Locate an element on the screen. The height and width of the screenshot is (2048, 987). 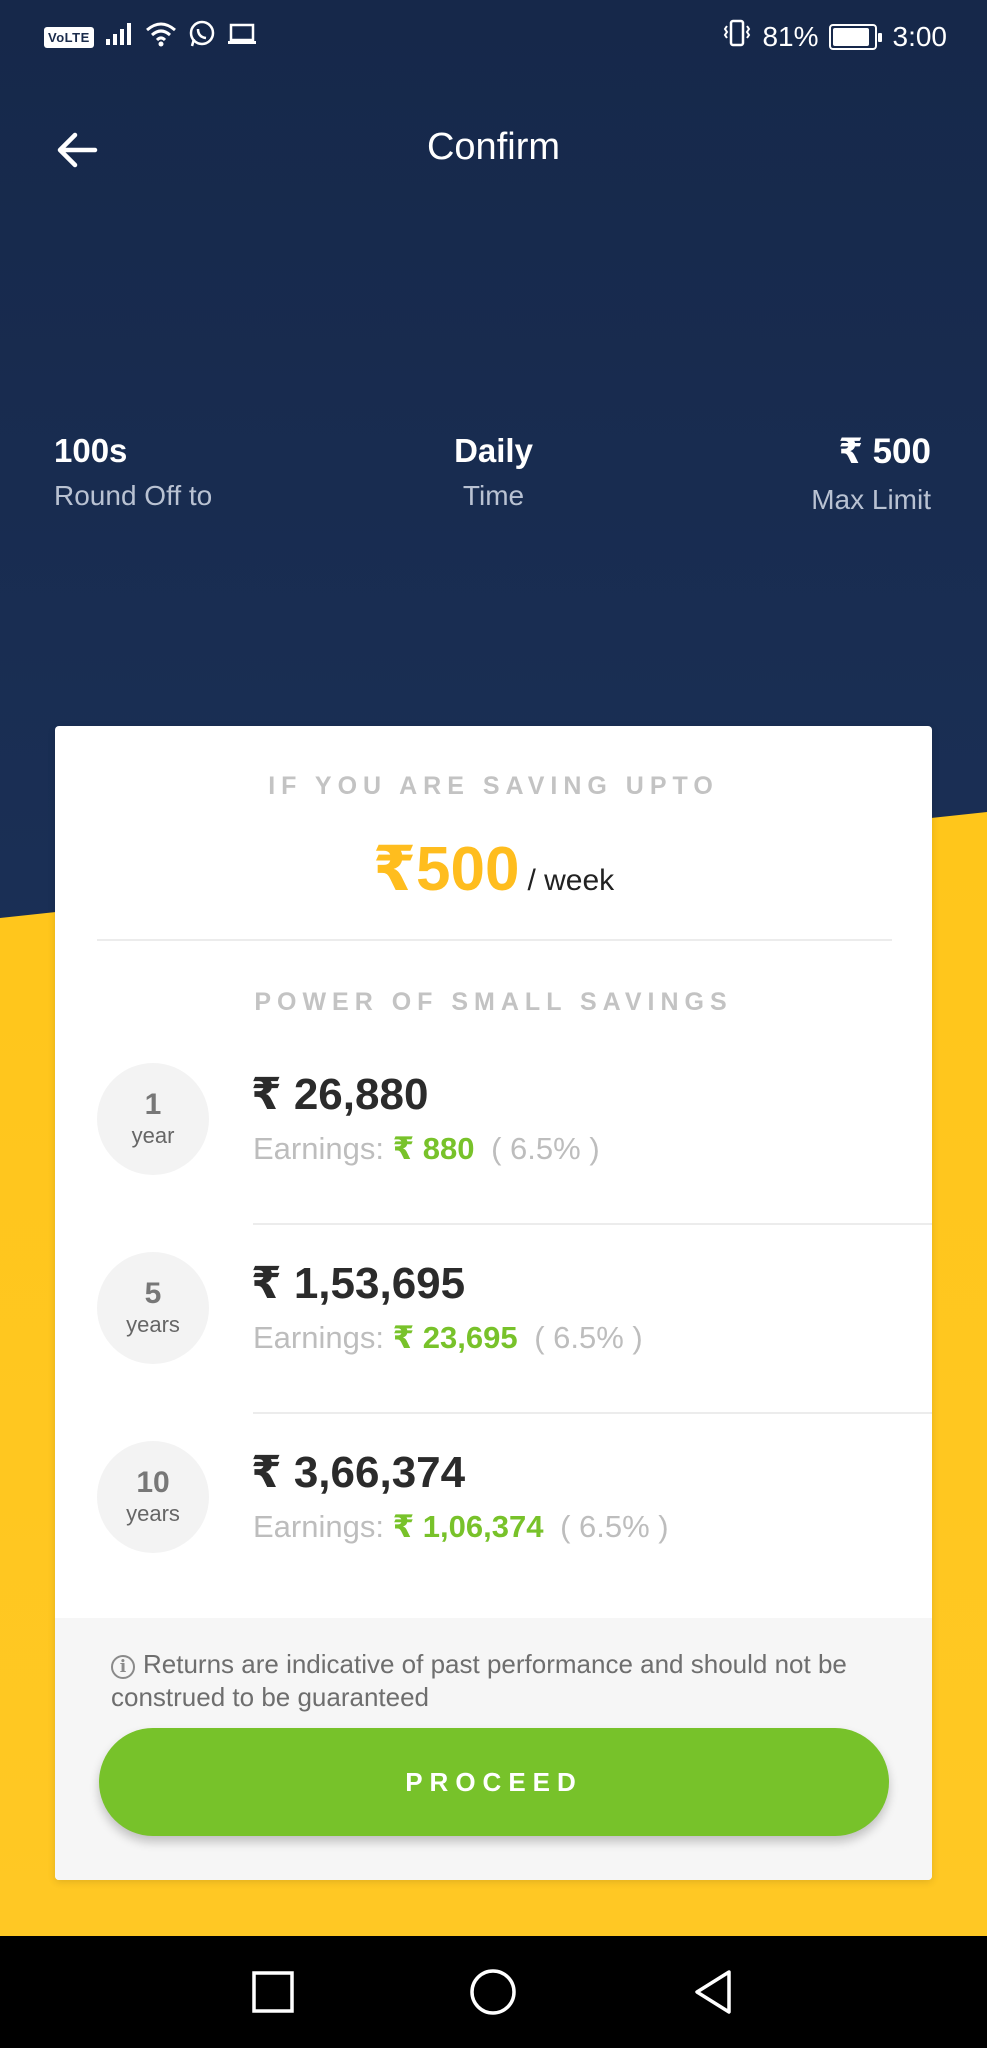
total-amount: ₹ 26,880 is located at coordinates (340, 1094).